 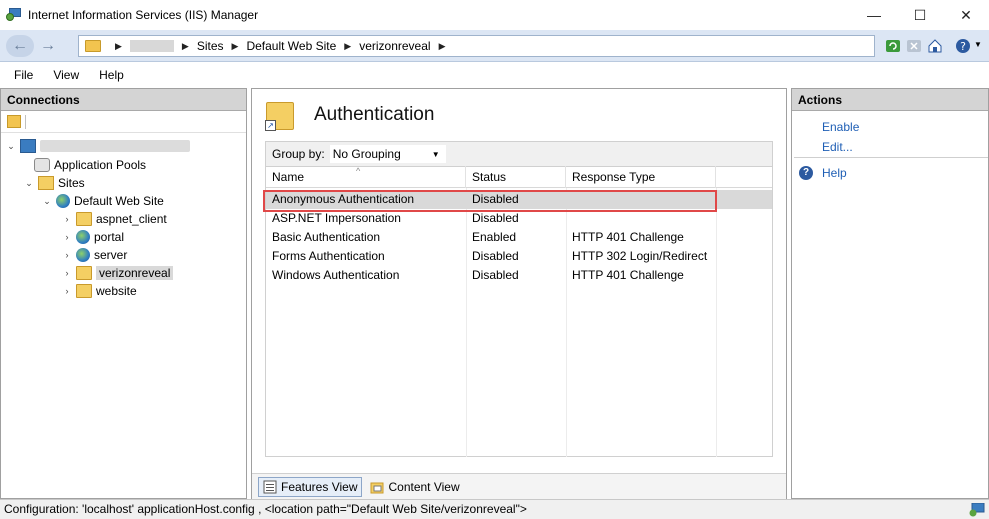 I want to click on menu-file: File, so click(x=23, y=75).